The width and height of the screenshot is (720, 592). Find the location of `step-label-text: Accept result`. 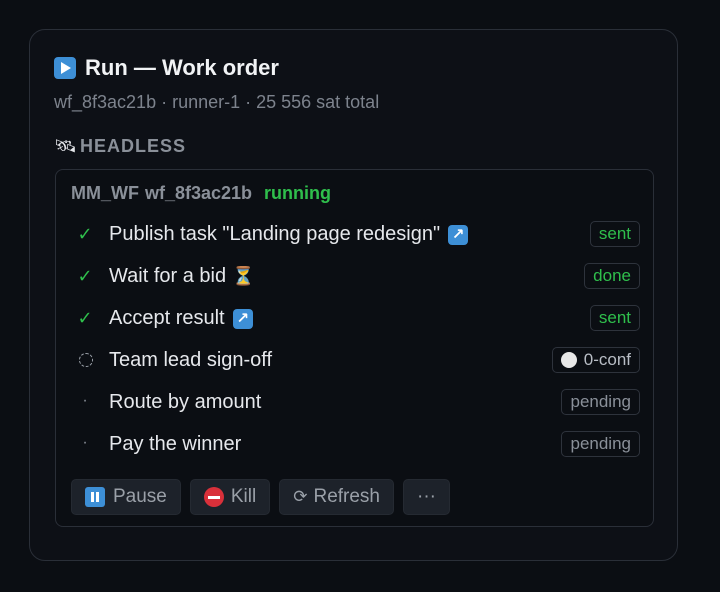

step-label-text: Accept result is located at coordinates (167, 318).